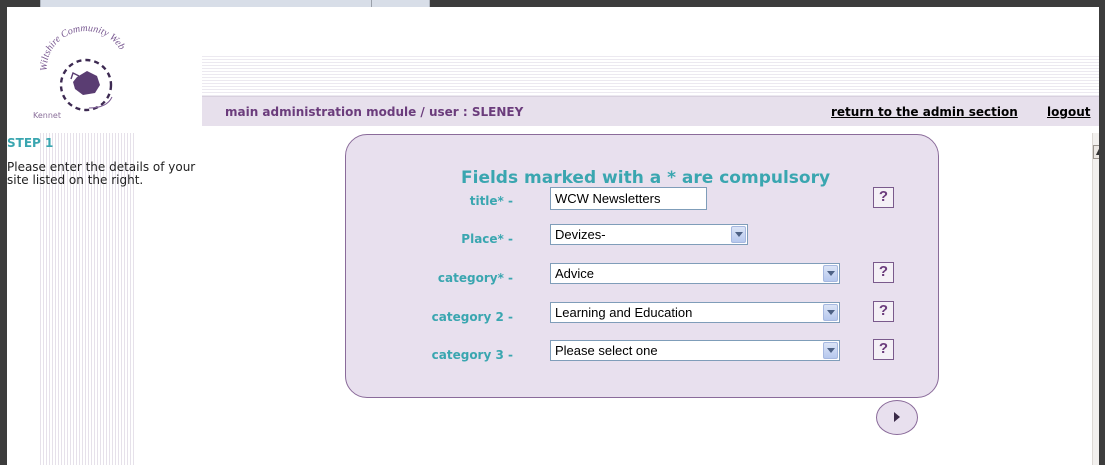 The height and width of the screenshot is (465, 1105). I want to click on next-step-button, so click(897, 417).